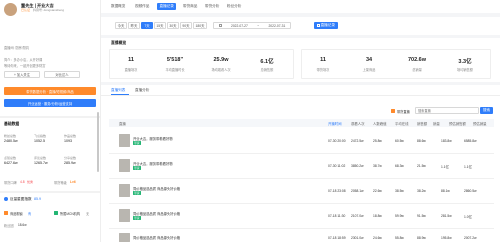  What do you see at coordinates (6, 213) in the screenshot?
I see `shop-window-icon` at bounding box center [6, 213].